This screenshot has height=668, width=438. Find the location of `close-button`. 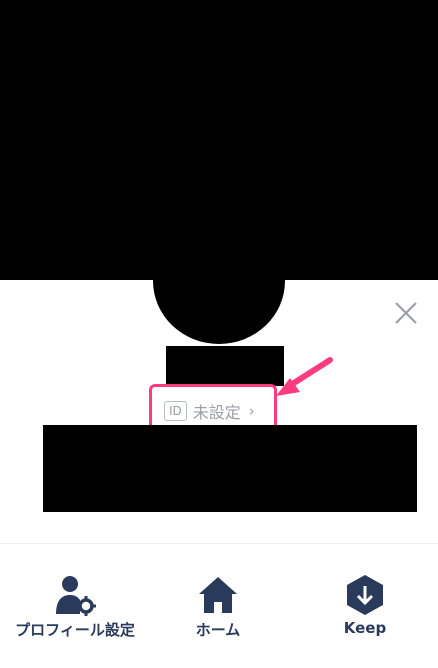

close-button is located at coordinates (406, 313).